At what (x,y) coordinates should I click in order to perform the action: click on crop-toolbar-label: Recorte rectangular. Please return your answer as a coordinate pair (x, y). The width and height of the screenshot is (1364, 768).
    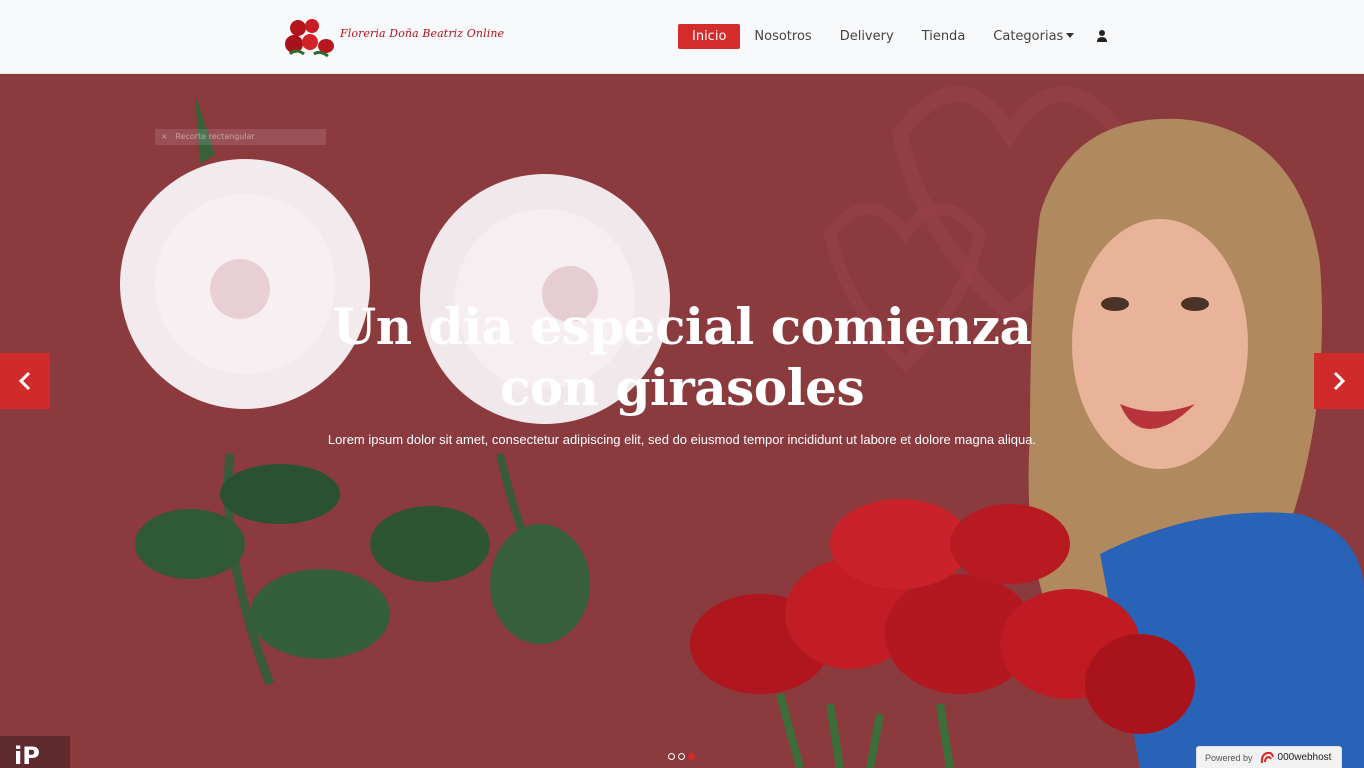
    Looking at the image, I should click on (215, 136).